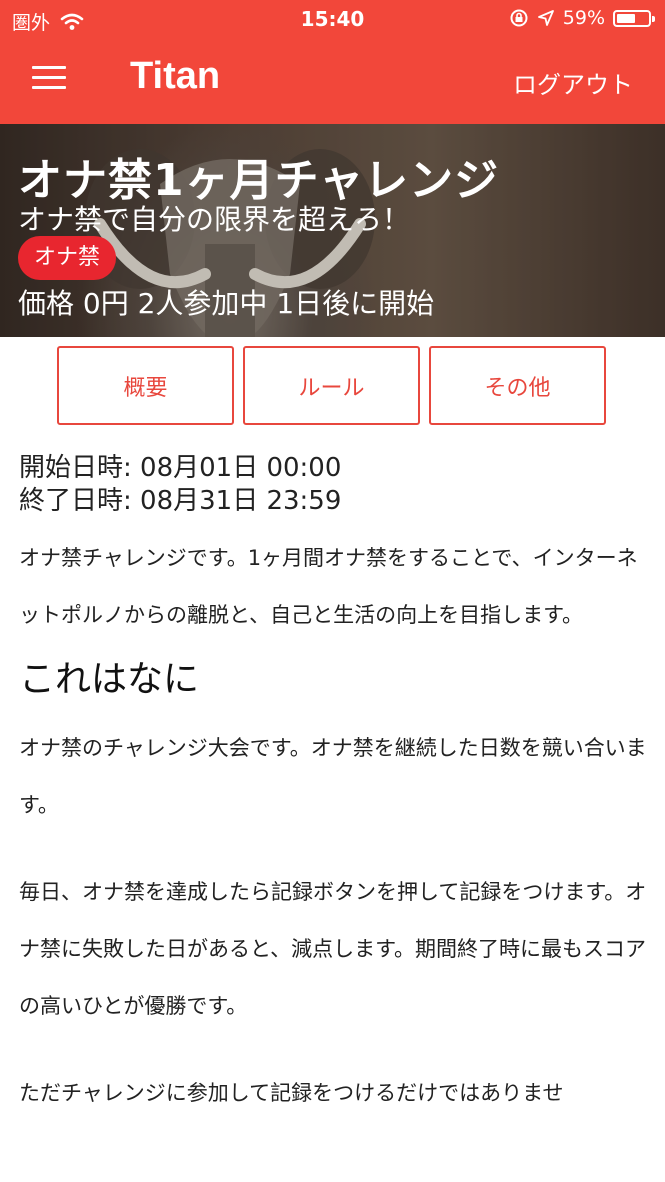  What do you see at coordinates (519, 18) in the screenshot?
I see `orientation-lock-icon` at bounding box center [519, 18].